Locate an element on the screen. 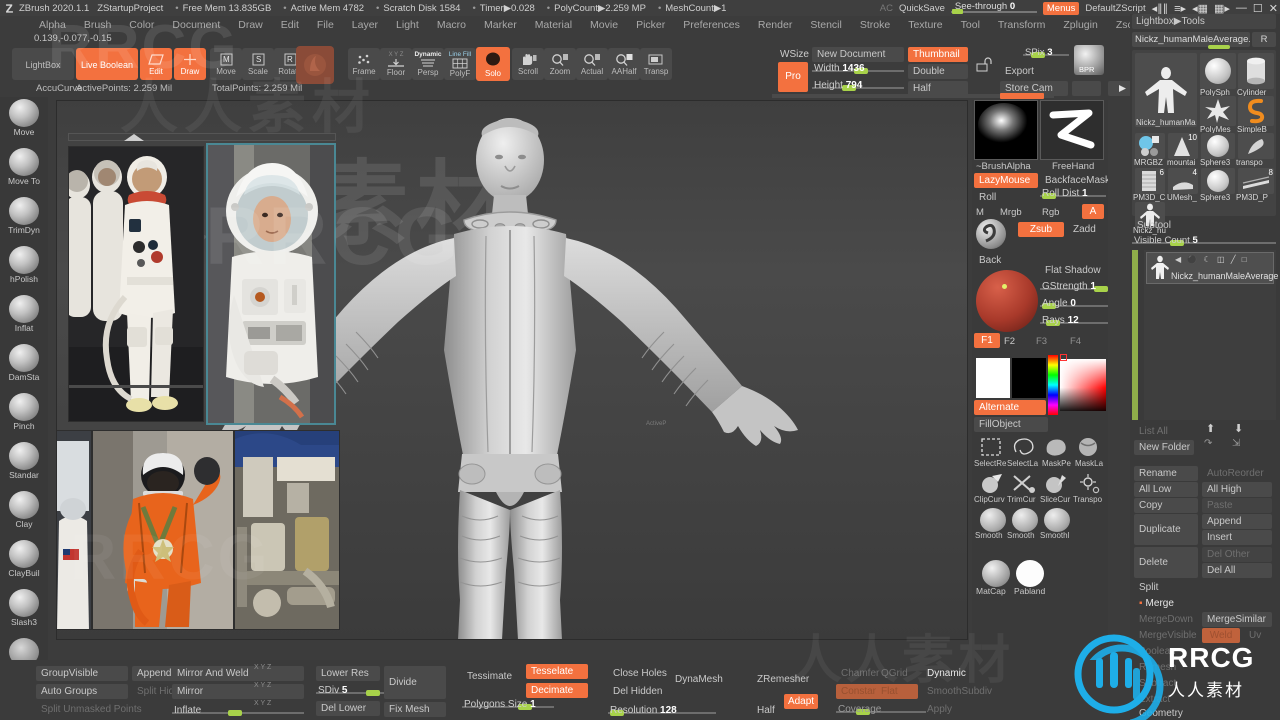 This screenshot has height=720, width=1280. persp-button: Dynamic Persp is located at coordinates (428, 64).